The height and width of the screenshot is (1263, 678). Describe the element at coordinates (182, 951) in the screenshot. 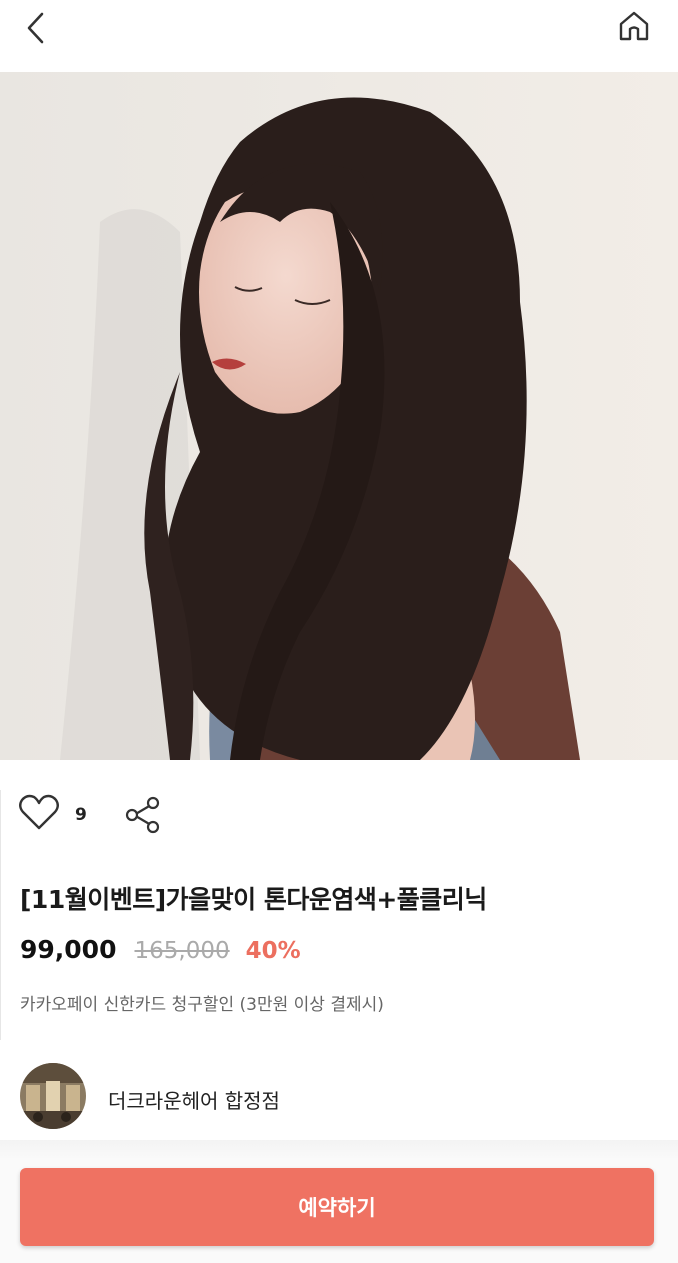

I see `original-price: 165,000` at that location.